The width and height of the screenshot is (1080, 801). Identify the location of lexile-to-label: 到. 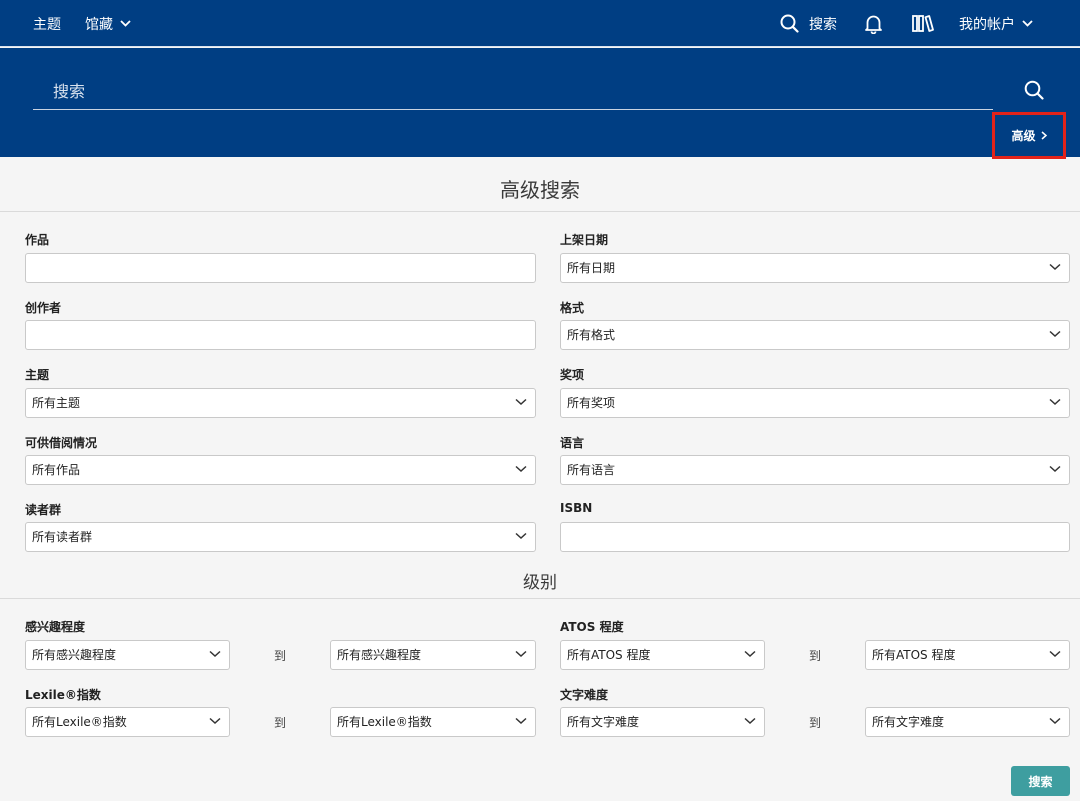
(280, 723).